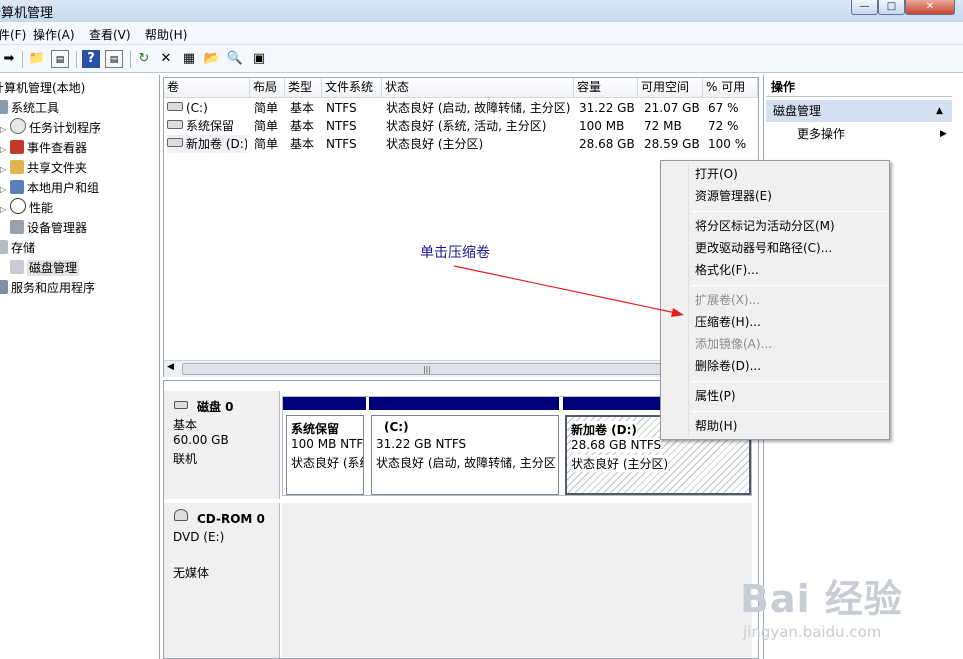 The image size is (963, 659). I want to click on watermark-url: jingyan.baidu.com, so click(812, 632).